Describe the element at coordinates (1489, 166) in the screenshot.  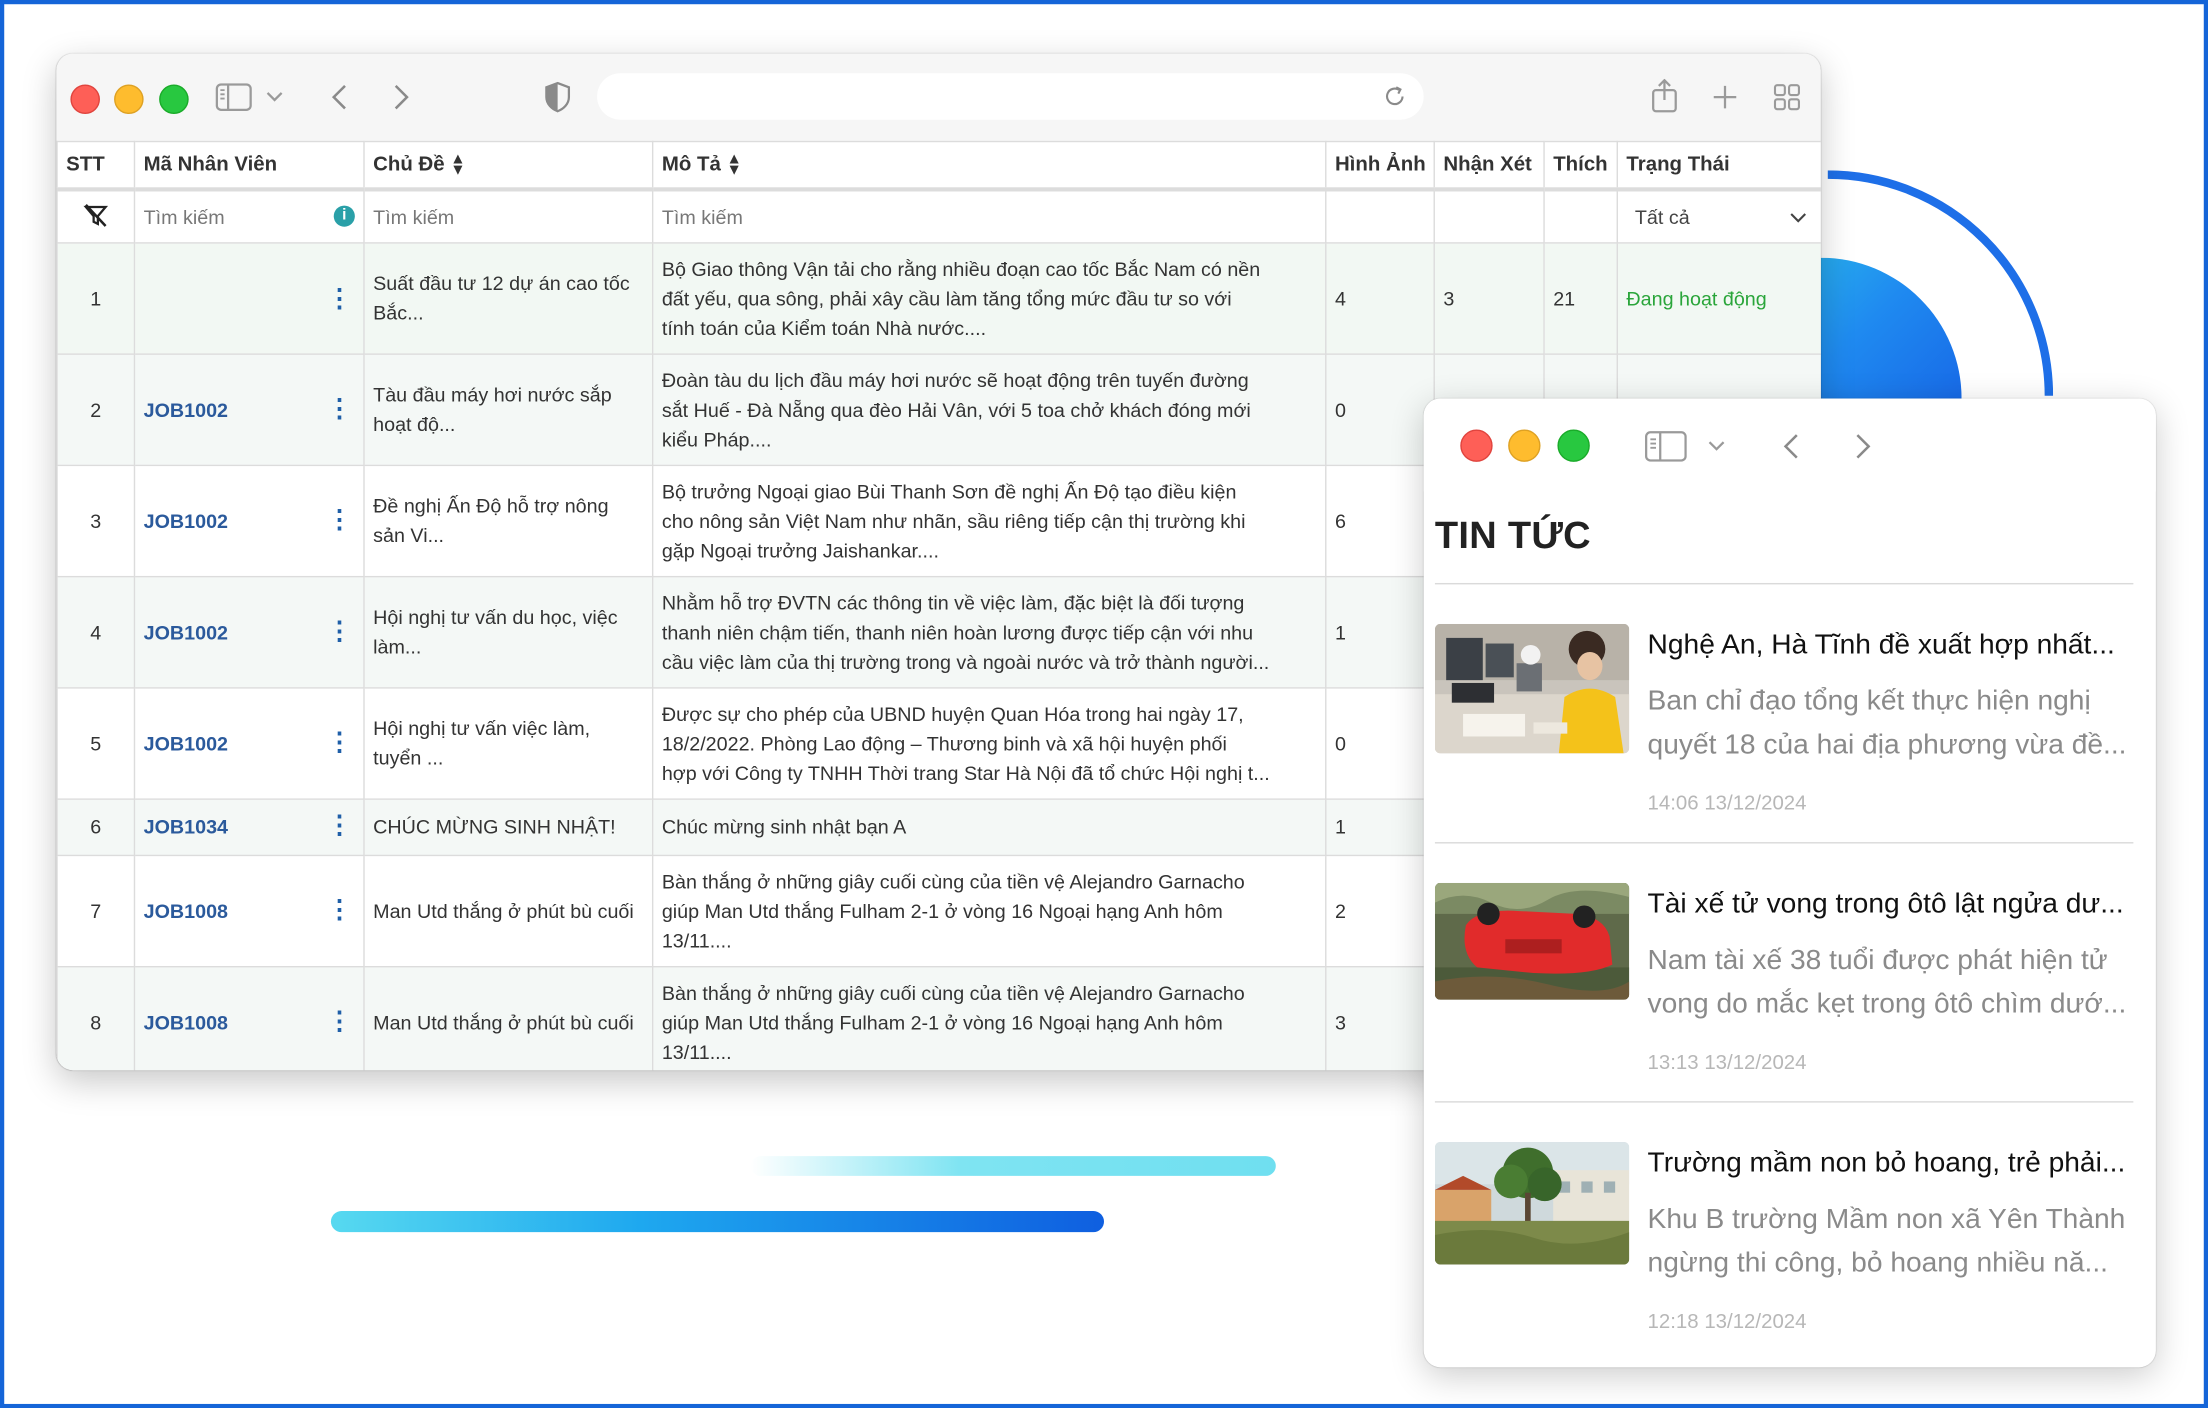
I see `column-header-comments: Nhận Xét` at that location.